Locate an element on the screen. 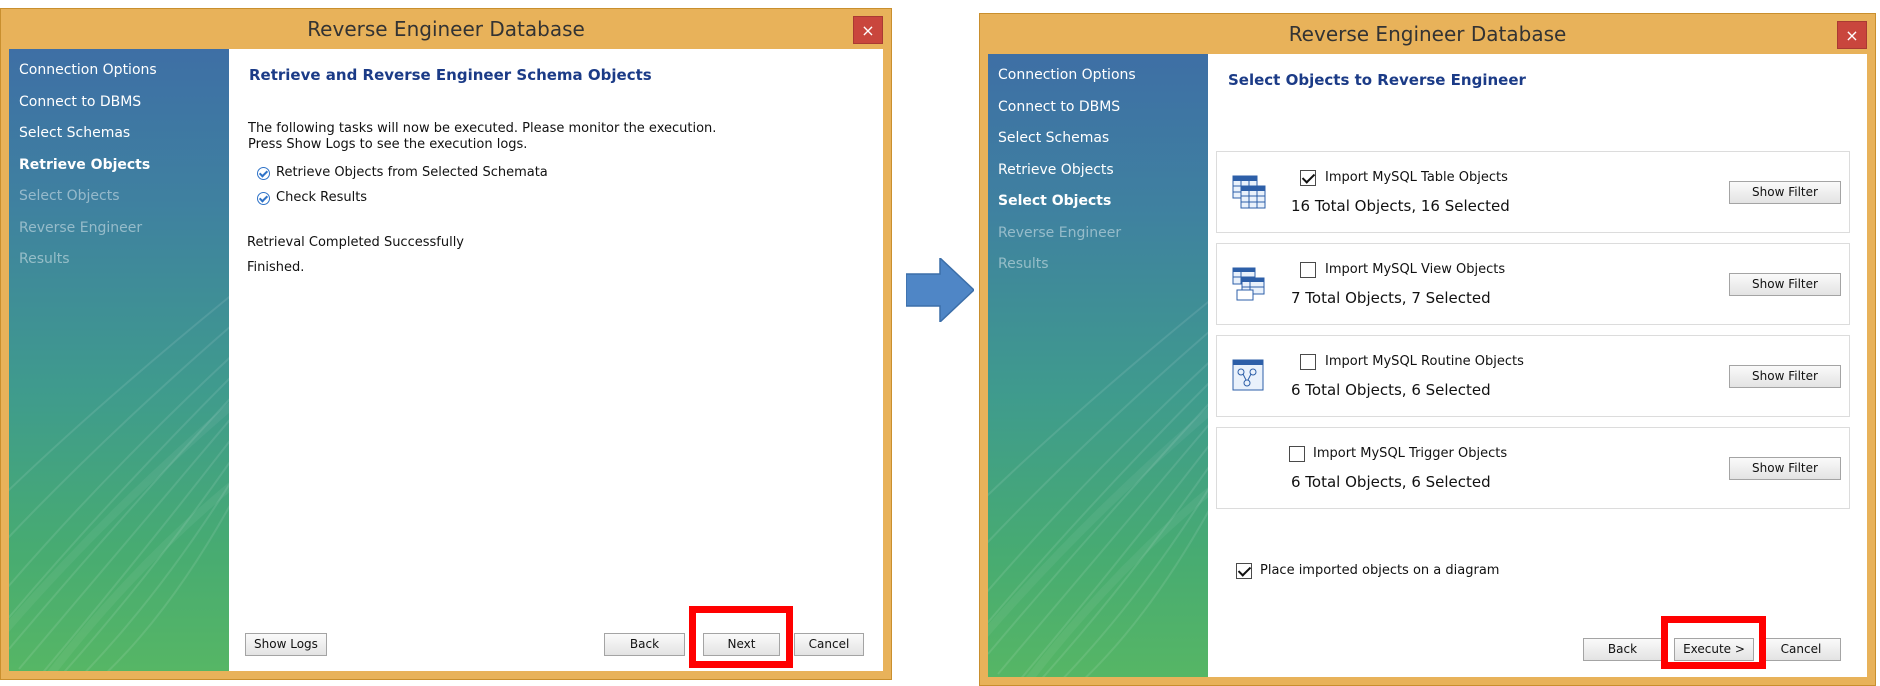 This screenshot has height=686, width=1880. finished-message: Finished. is located at coordinates (276, 267).